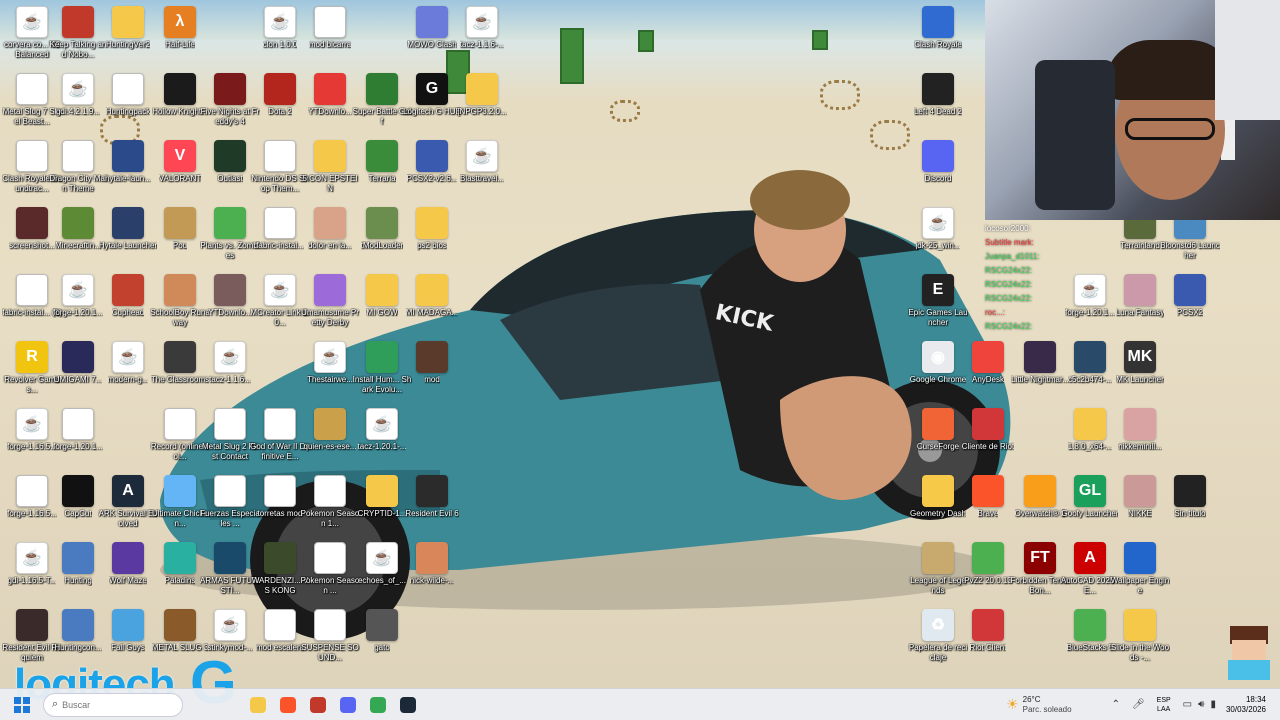 Image resolution: width=1280 pixels, height=720 pixels. I want to click on chevron-up-icon: ⌃, so click(1116, 704).